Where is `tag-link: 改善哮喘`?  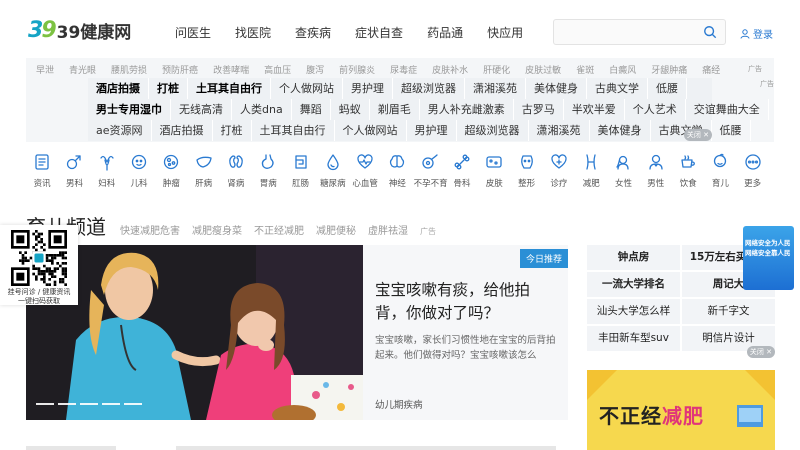 tag-link: 改善哮喘 is located at coordinates (231, 69).